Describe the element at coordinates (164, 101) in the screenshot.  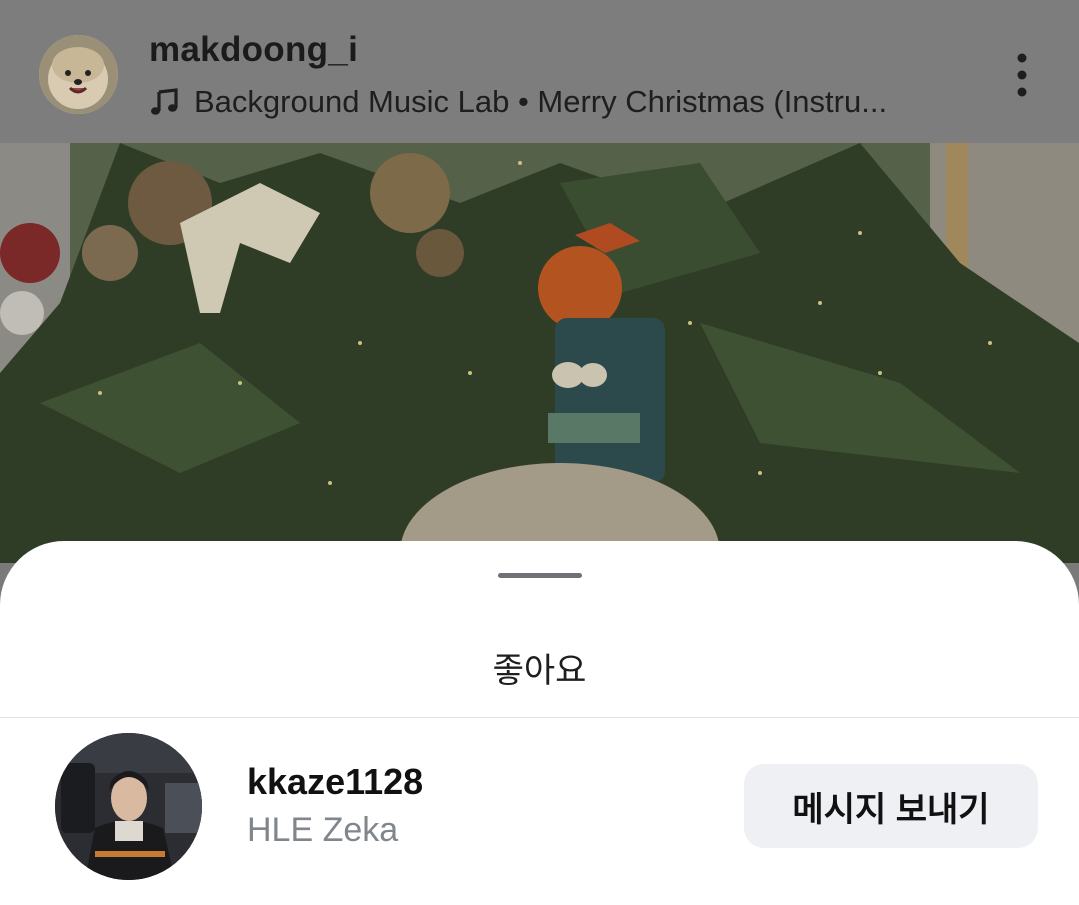
I see `music-note-icon` at that location.